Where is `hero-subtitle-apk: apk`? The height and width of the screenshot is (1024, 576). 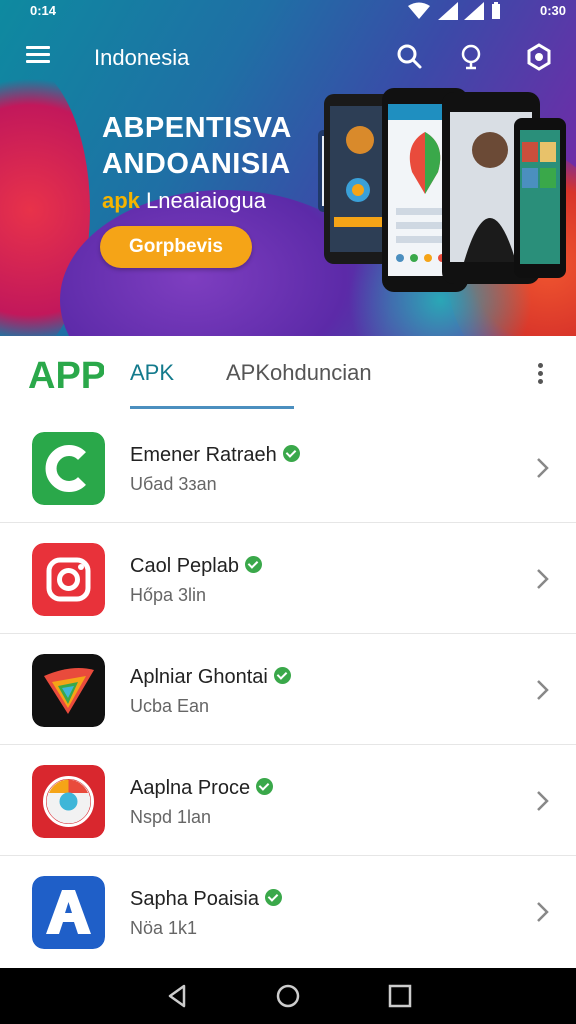 hero-subtitle-apk: apk is located at coordinates (121, 200).